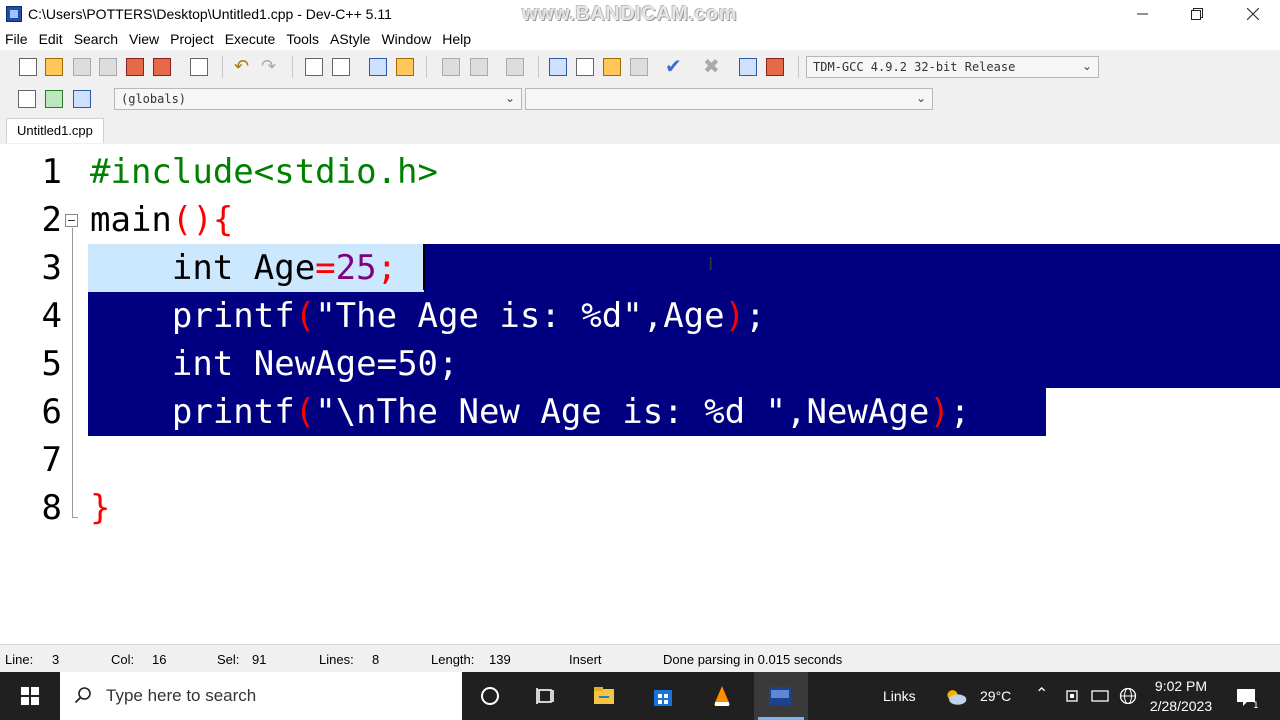 The height and width of the screenshot is (720, 1280). I want to click on open-file-icon, so click(54, 67).